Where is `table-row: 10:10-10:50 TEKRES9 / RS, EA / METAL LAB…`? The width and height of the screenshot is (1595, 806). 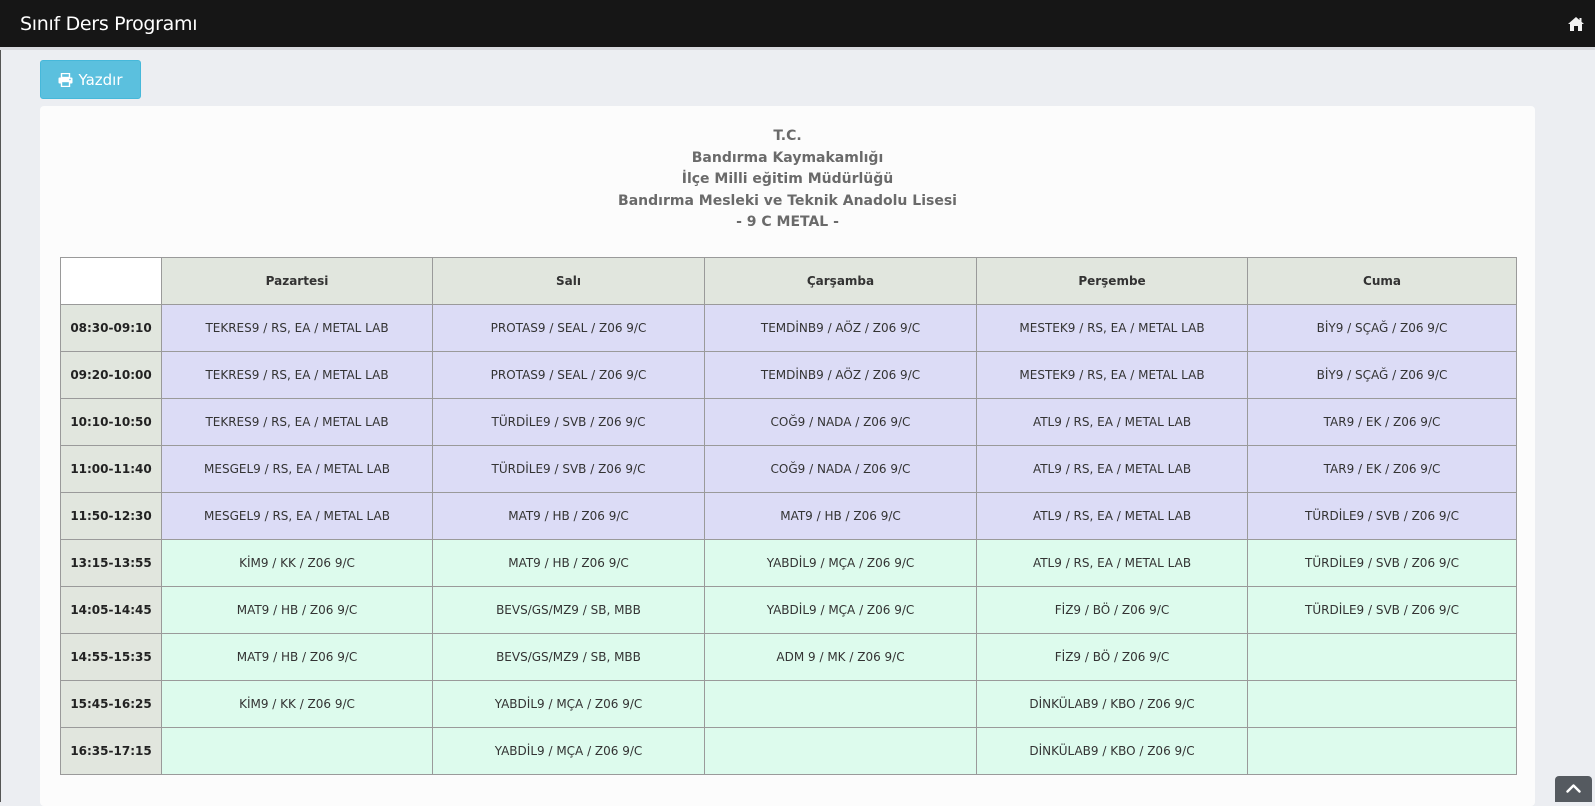 table-row: 10:10-10:50 TEKRES9 / RS, EA / METAL LAB… is located at coordinates (788, 422).